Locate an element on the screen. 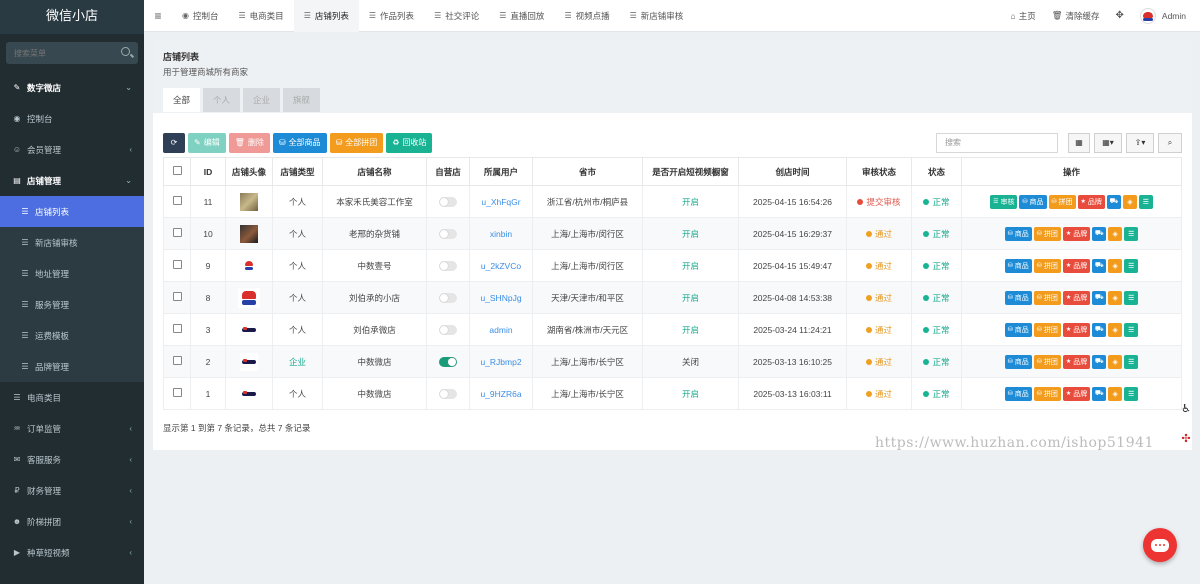 The height and width of the screenshot is (584, 1200). user-menu: Admin is located at coordinates (1166, 15).